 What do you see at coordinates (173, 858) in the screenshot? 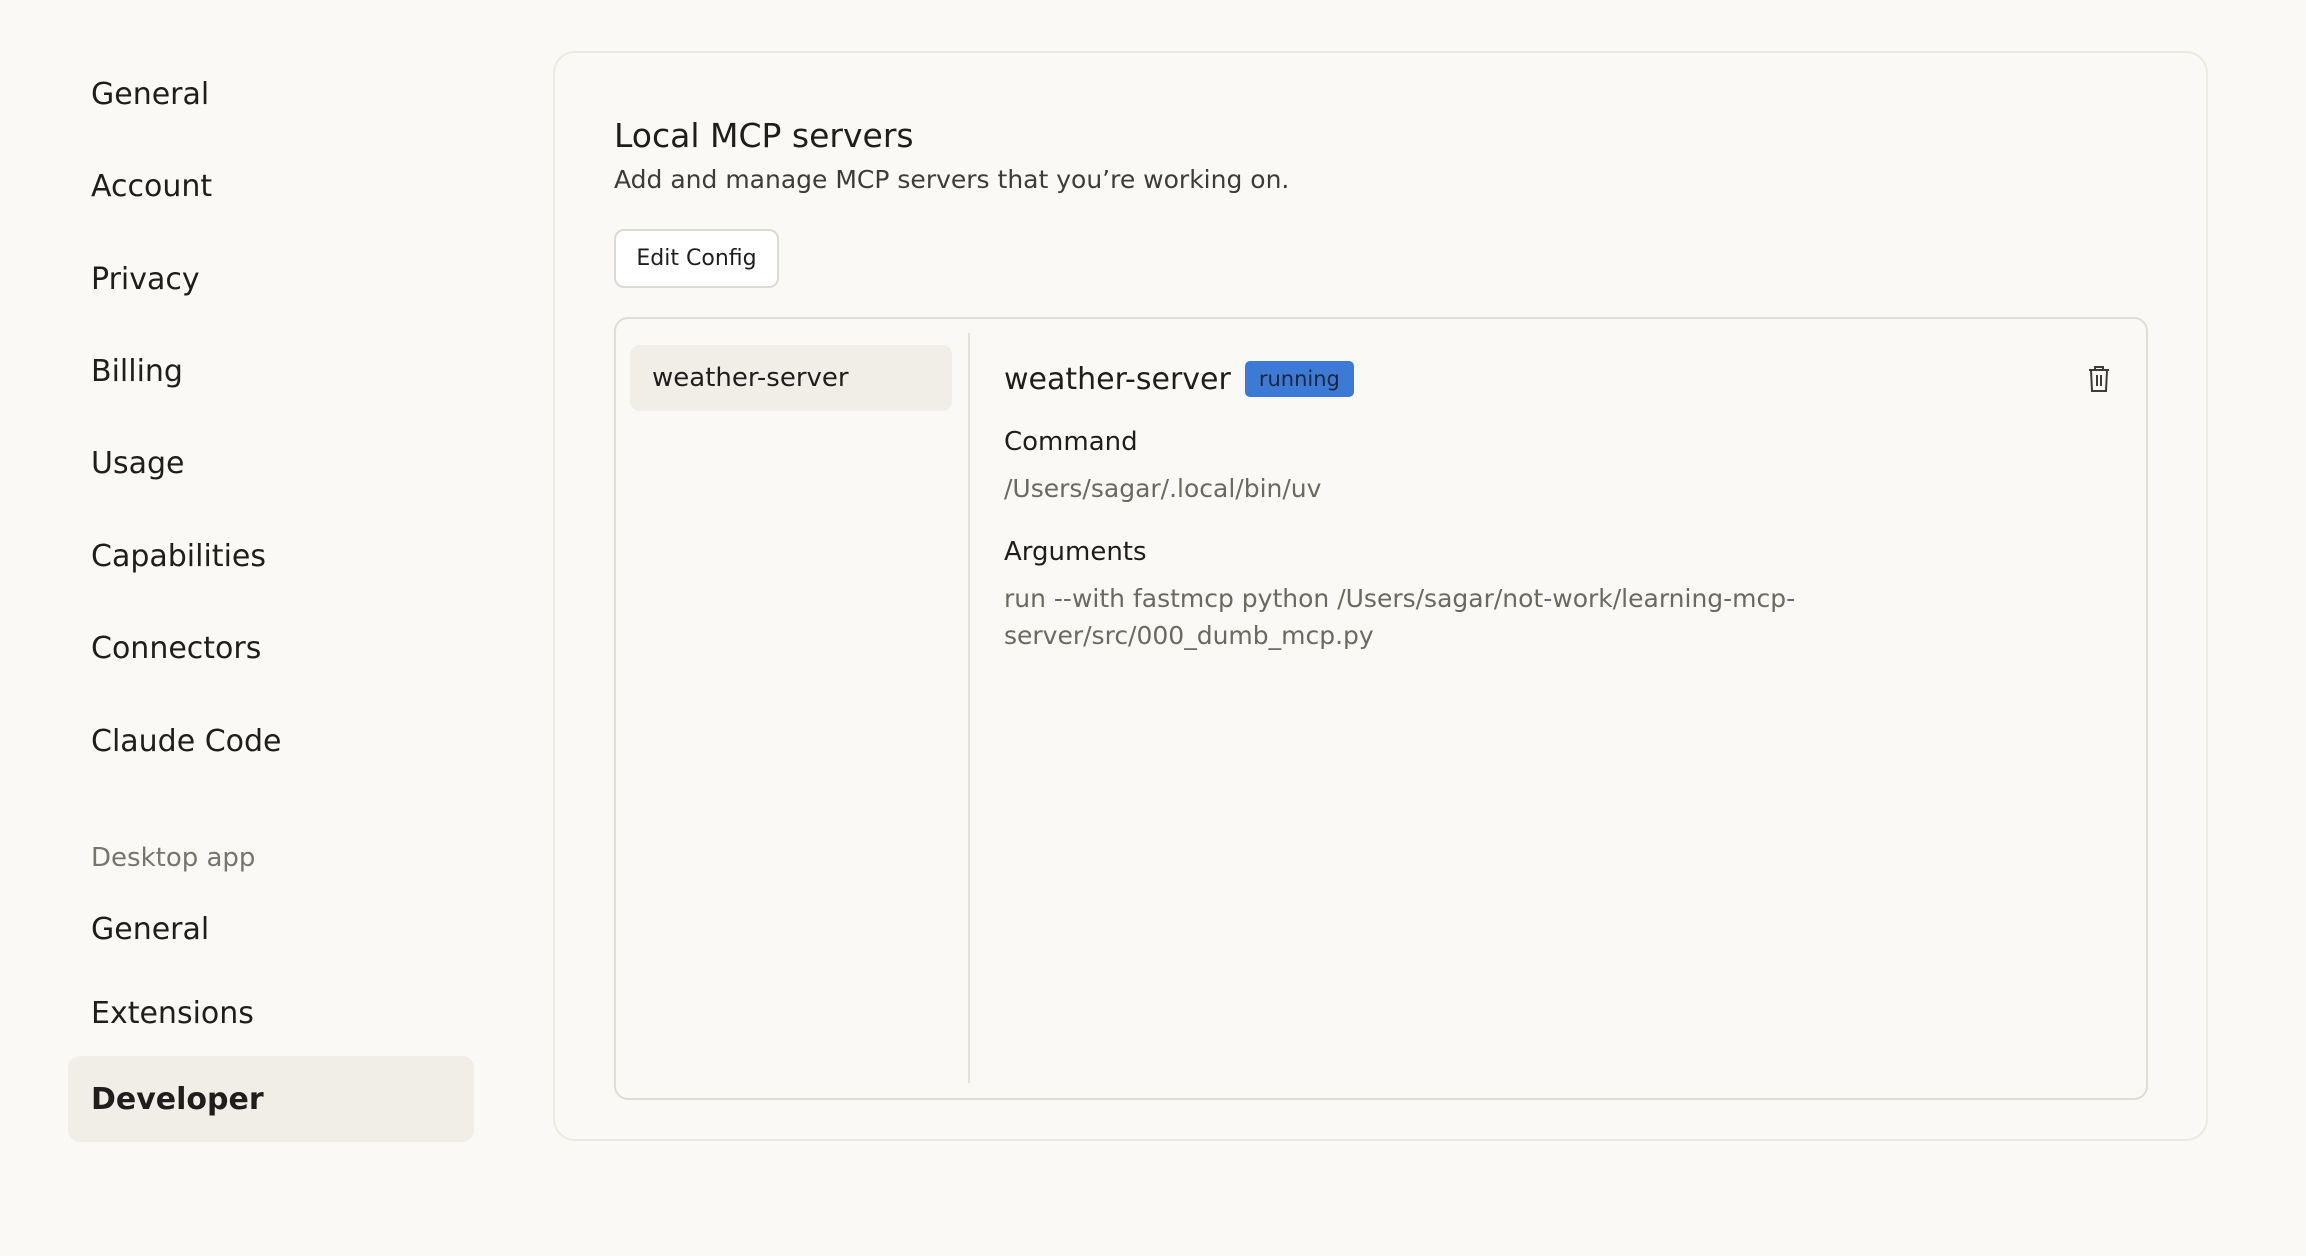
I see `desktop-app-heading: Desktop app` at bounding box center [173, 858].